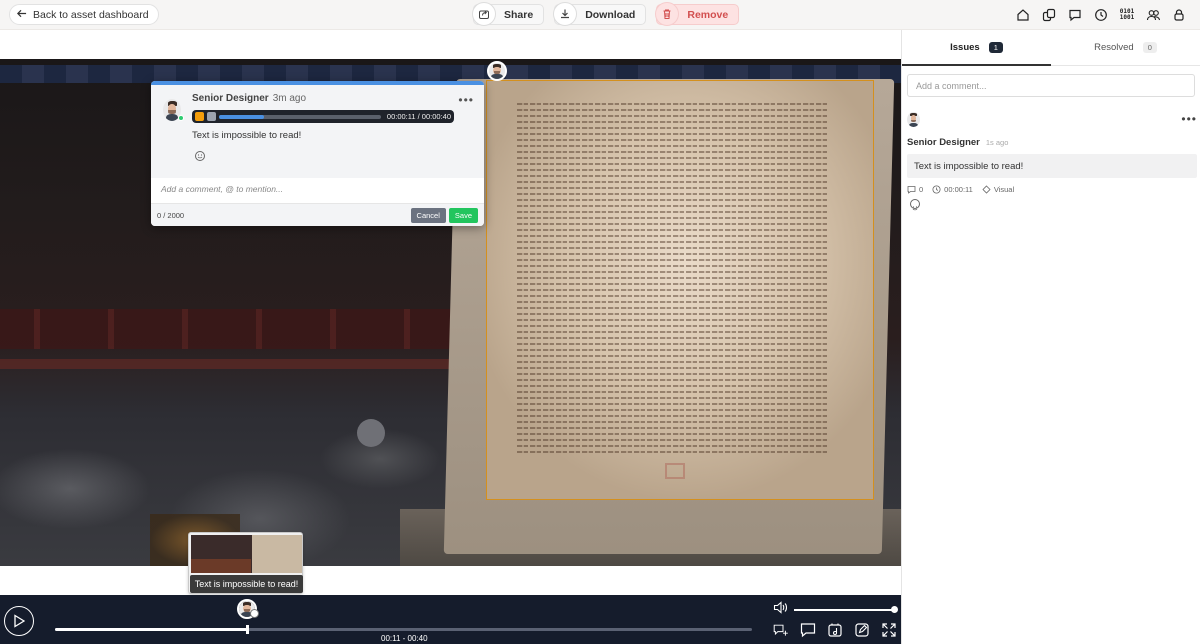 The image size is (1200, 644). Describe the element at coordinates (943, 142) in the screenshot. I see `issue-author: Senior Designer` at that location.